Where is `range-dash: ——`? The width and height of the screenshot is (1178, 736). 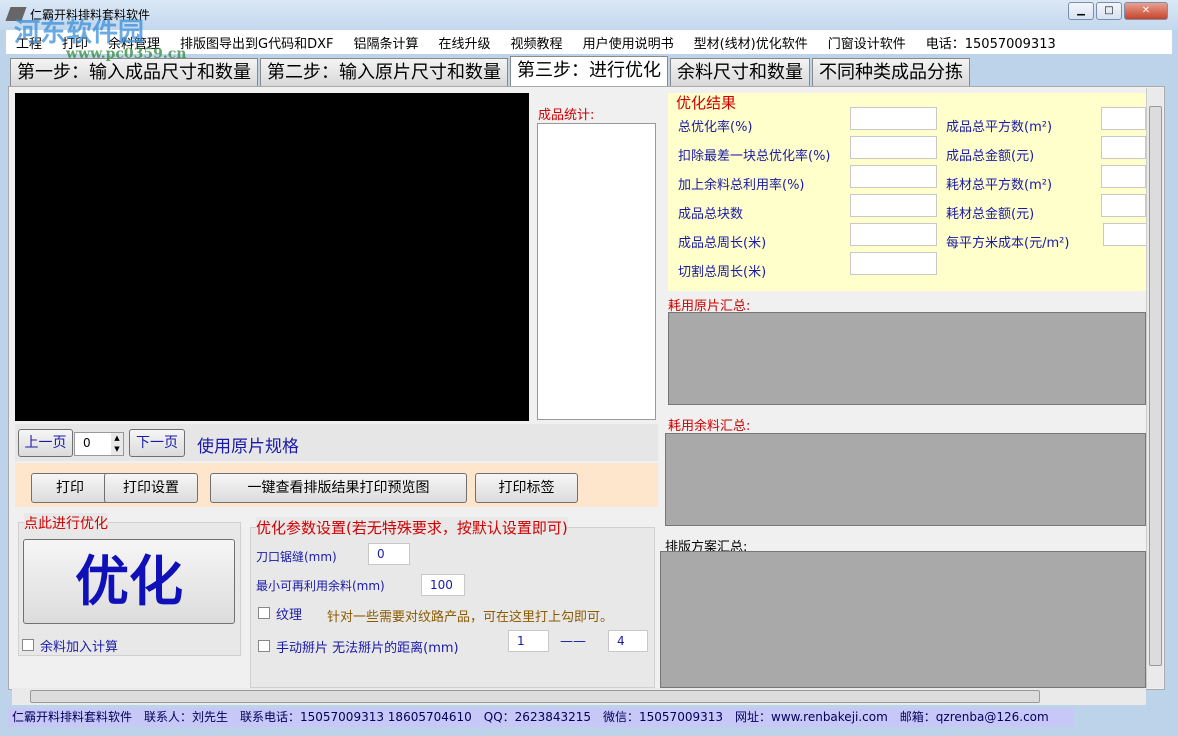 range-dash: —— is located at coordinates (573, 641).